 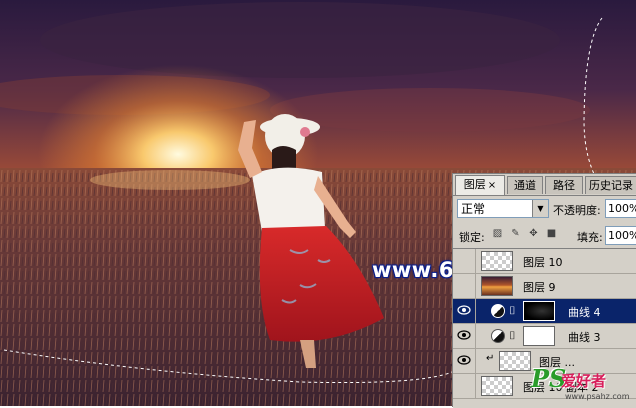 What do you see at coordinates (539, 287) in the screenshot?
I see `layer-name: 图层 9` at bounding box center [539, 287].